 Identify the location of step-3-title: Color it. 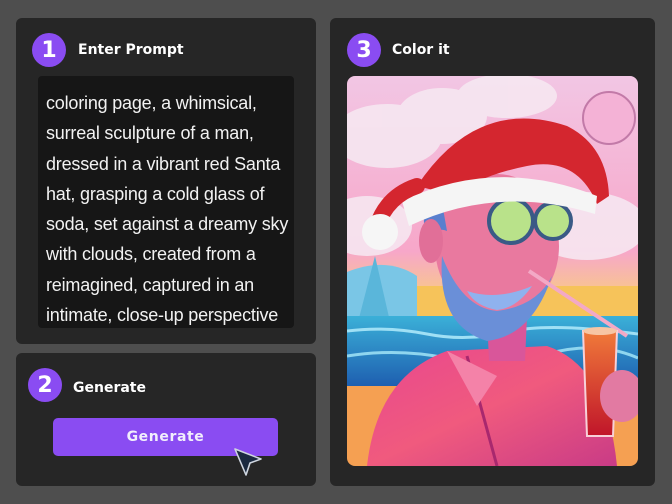
(421, 50).